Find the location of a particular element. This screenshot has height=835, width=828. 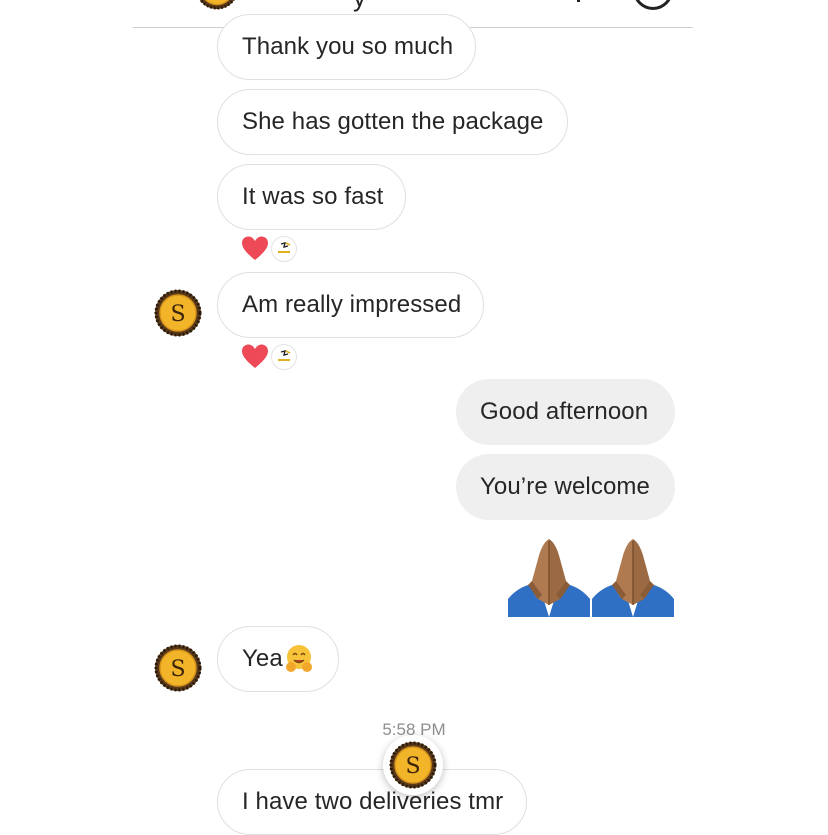

contact-avatar-icon is located at coordinates (217, 5).